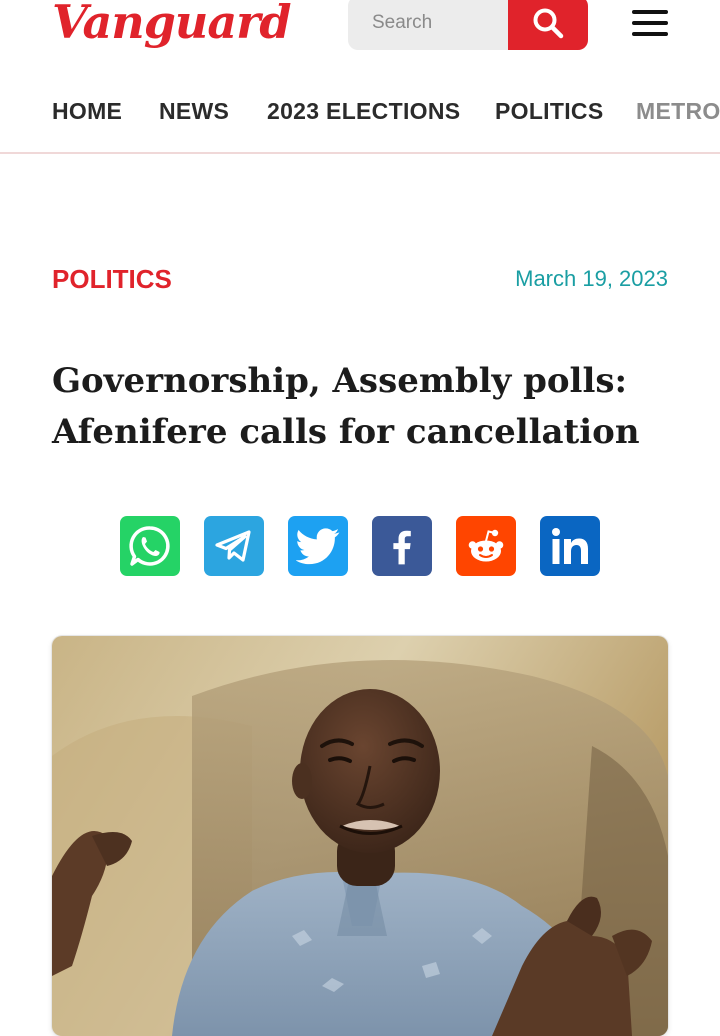 This screenshot has width=720, height=1036. What do you see at coordinates (428, 25) in the screenshot?
I see `search-input` at bounding box center [428, 25].